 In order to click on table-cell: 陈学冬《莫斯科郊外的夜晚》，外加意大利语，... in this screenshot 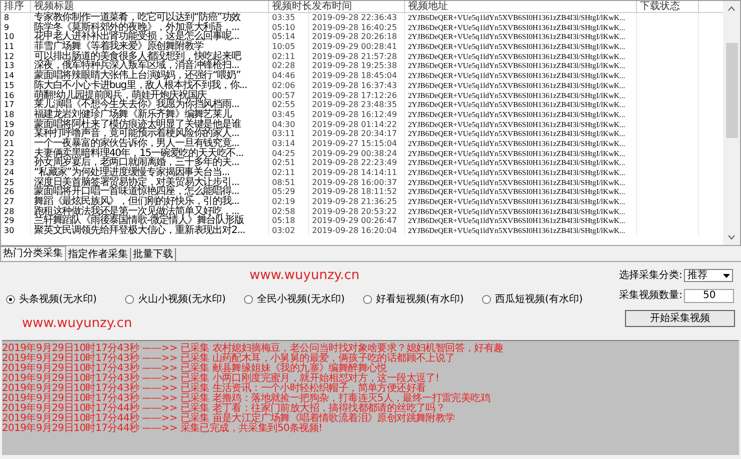, I will do `click(150, 27)`.